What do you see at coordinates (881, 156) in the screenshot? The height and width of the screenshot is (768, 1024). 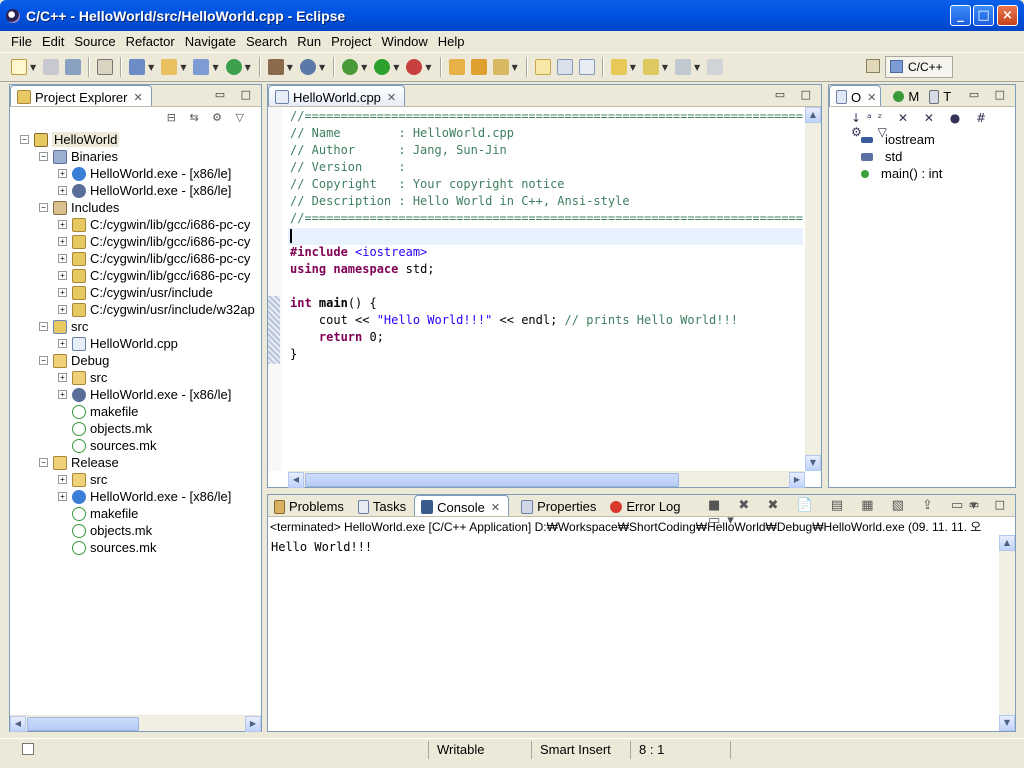 I see `outline-item: std` at bounding box center [881, 156].